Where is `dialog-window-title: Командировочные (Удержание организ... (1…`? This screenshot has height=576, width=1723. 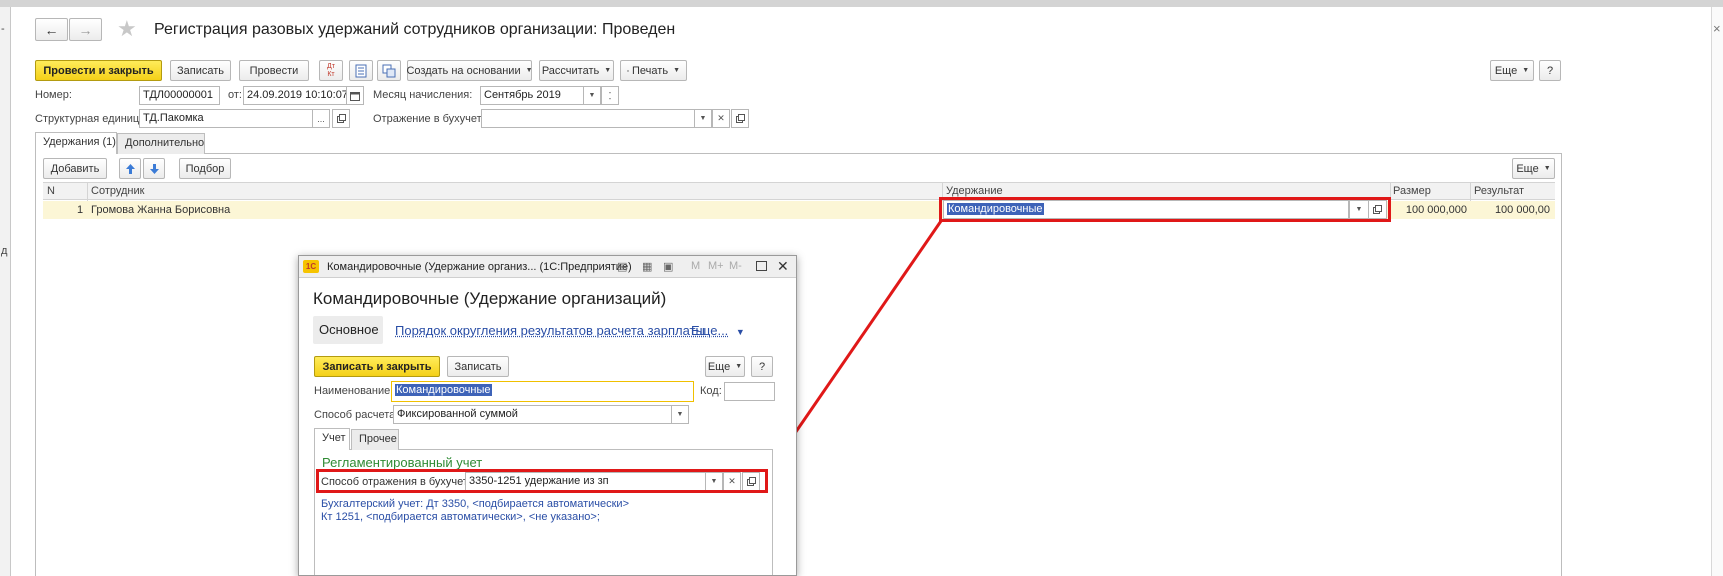 dialog-window-title: Командировочные (Удержание организ... (1… is located at coordinates (479, 267).